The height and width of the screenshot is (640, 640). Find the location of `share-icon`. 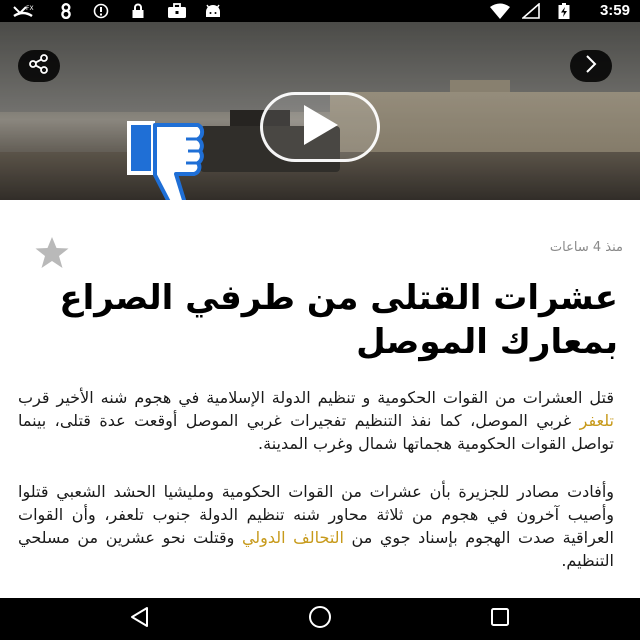

share-icon is located at coordinates (39, 66).